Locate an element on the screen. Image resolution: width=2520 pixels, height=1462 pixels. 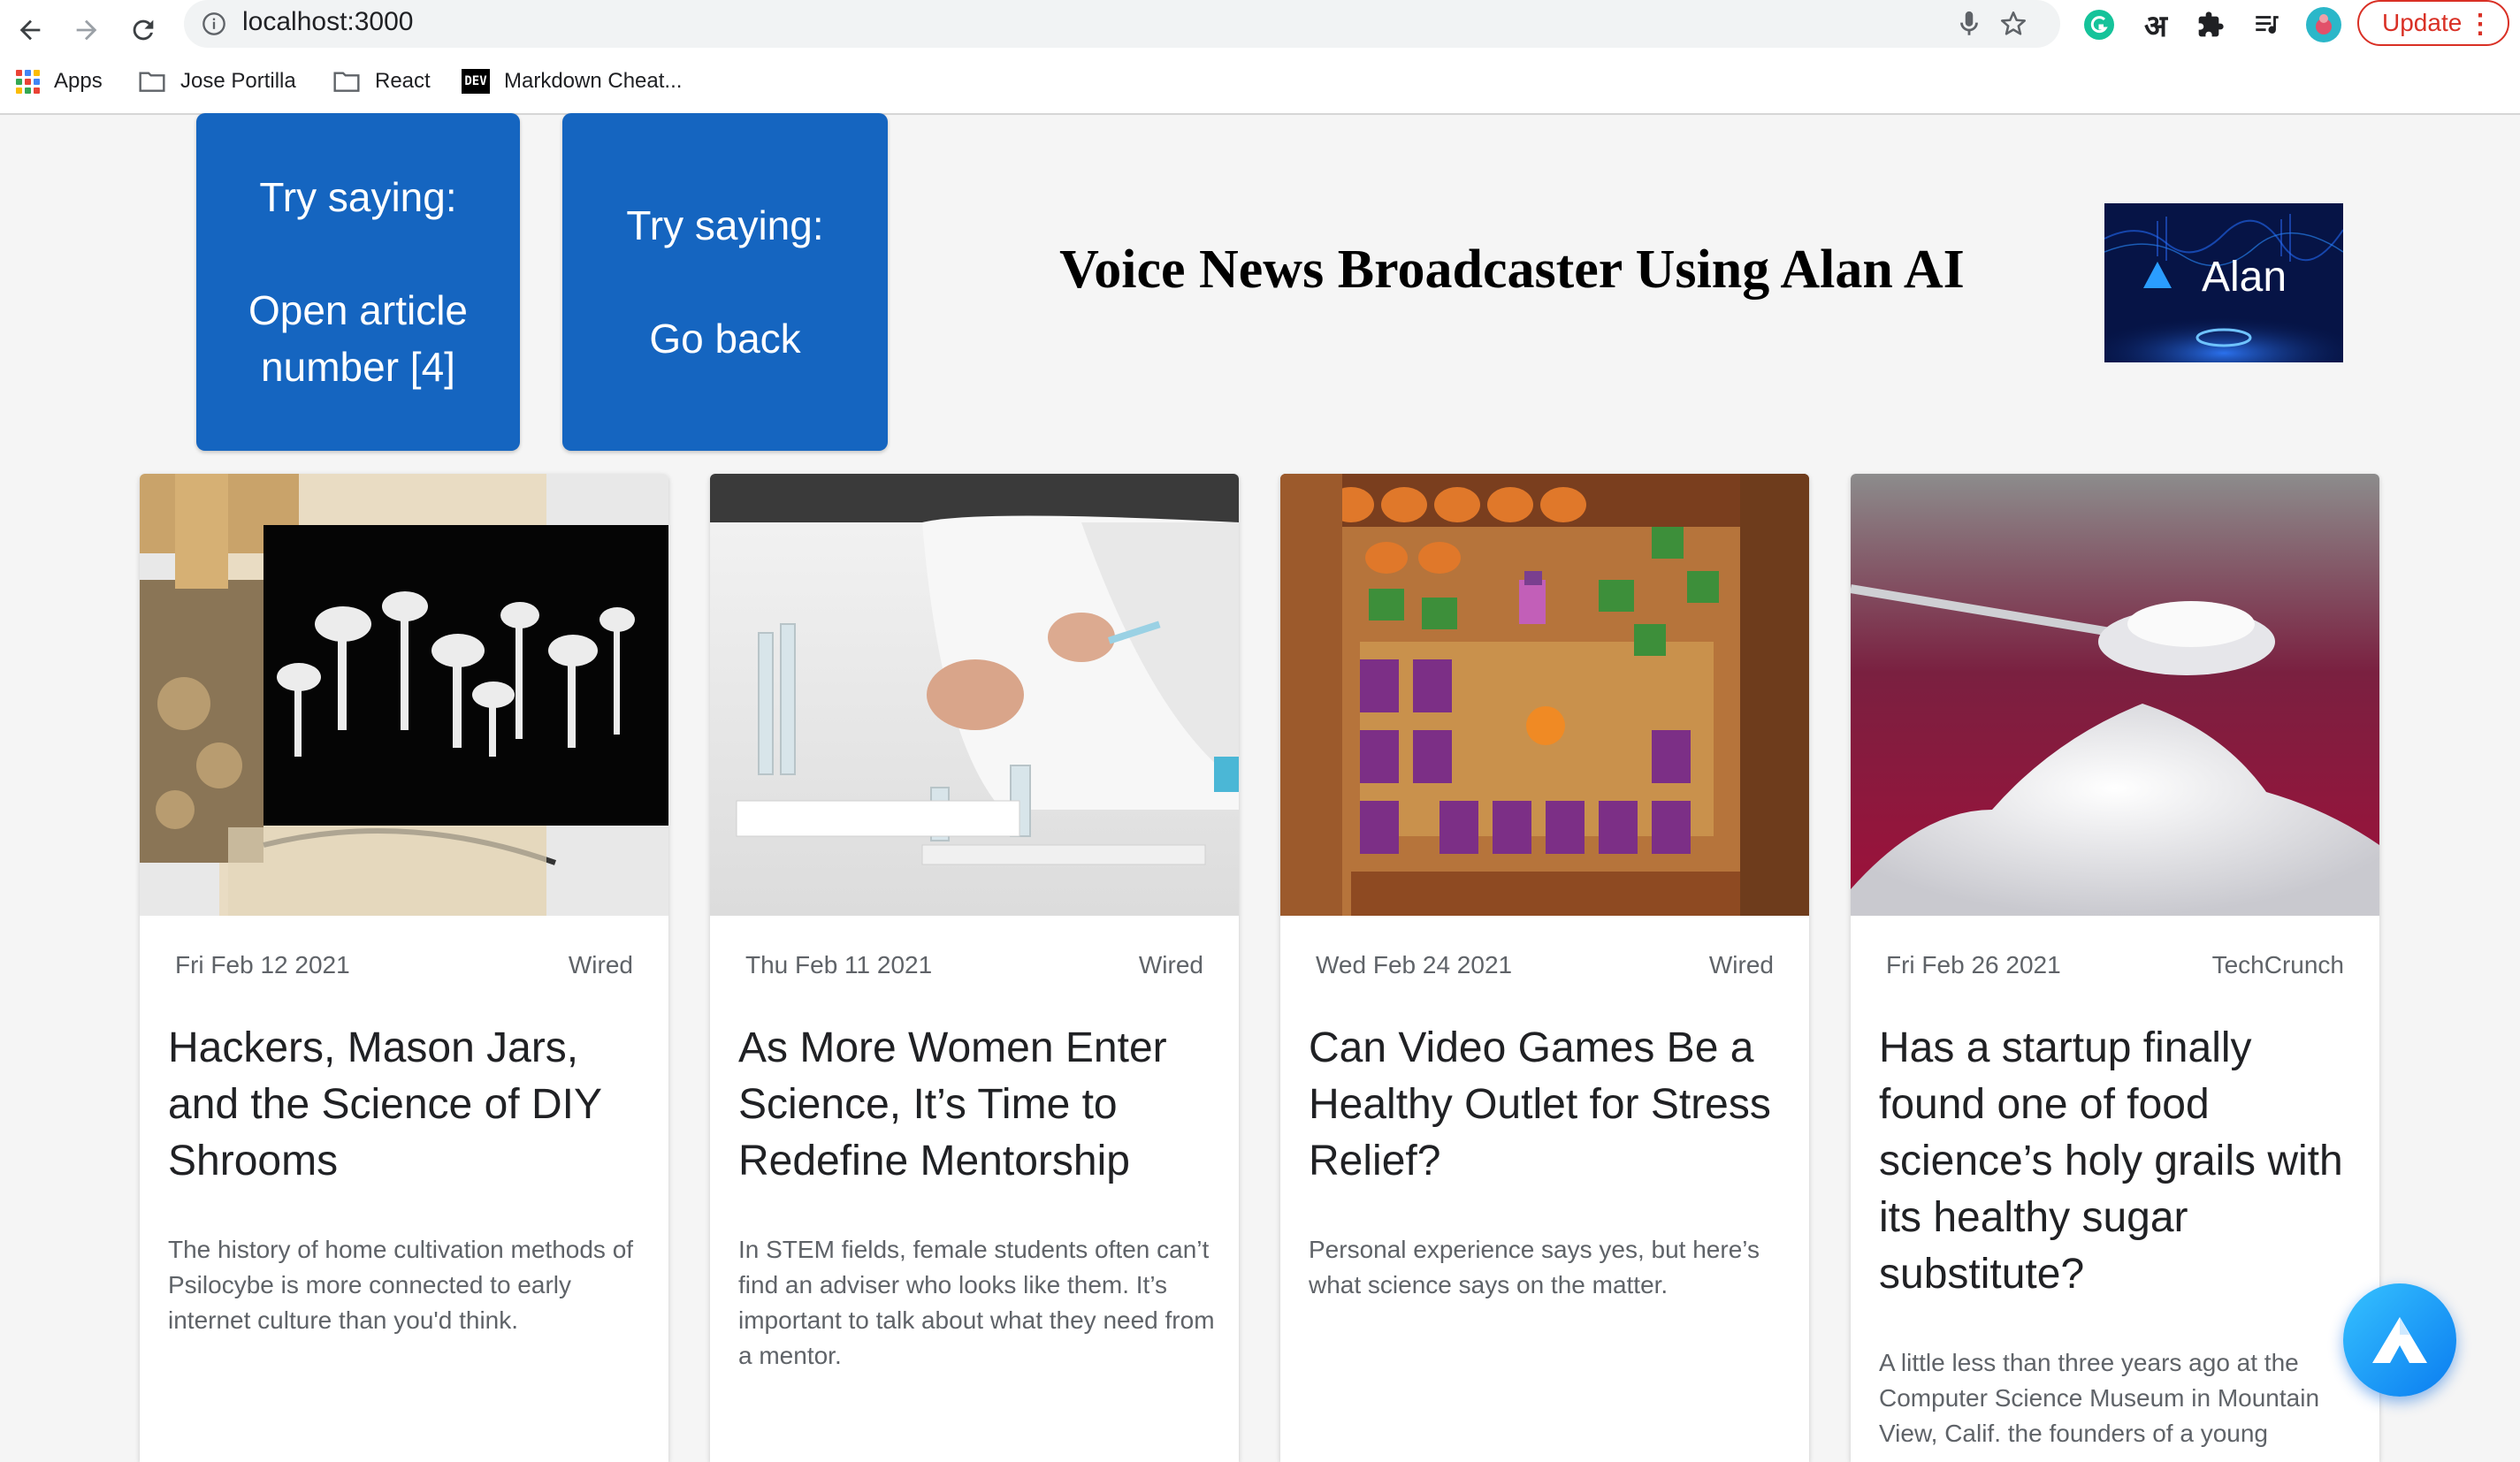
apps-grid-icon is located at coordinates (28, 81).